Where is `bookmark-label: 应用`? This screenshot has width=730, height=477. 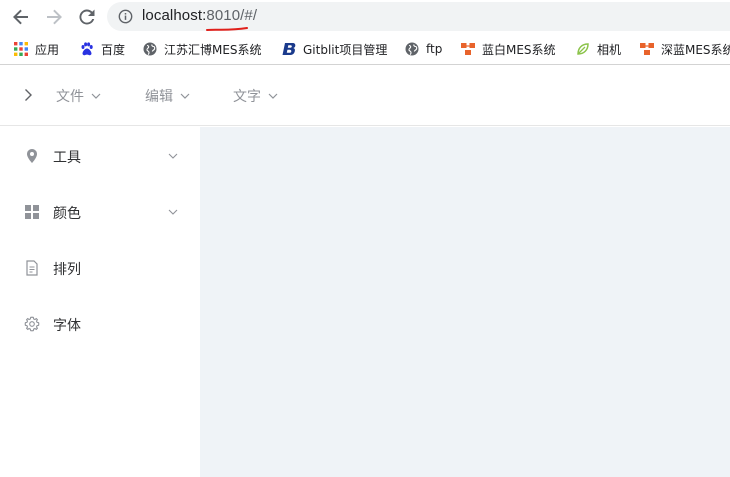 bookmark-label: 应用 is located at coordinates (47, 49).